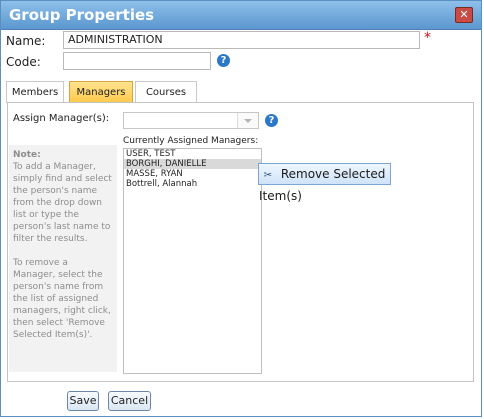 The height and width of the screenshot is (419, 484). I want to click on list-item: MASSE, RYAN, so click(192, 174).